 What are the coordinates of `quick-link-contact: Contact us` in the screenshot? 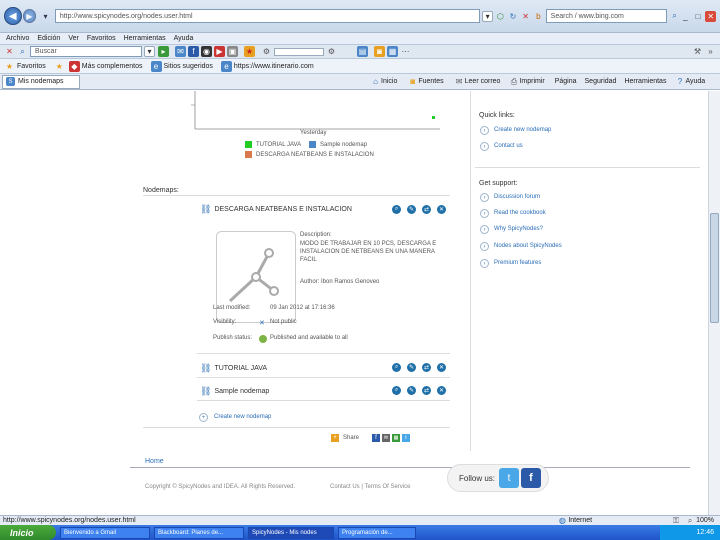 It's located at (508, 146).